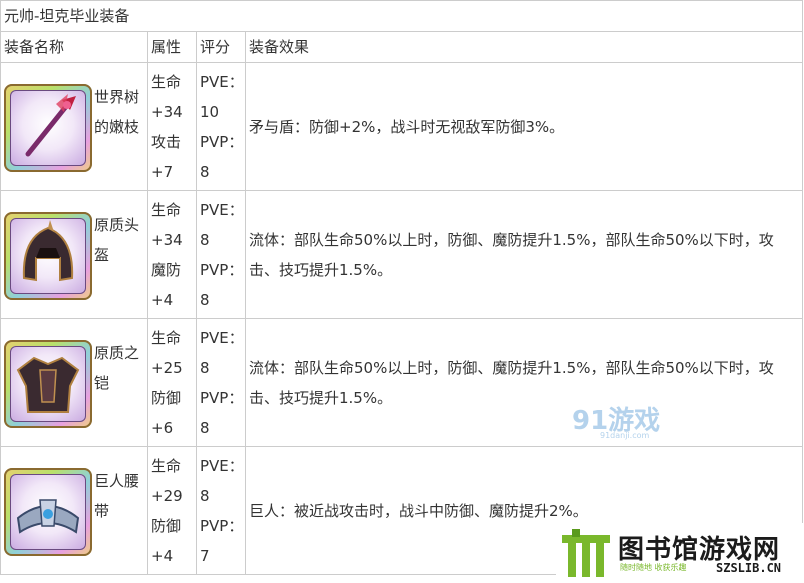 Image resolution: width=804 pixels, height=583 pixels. Describe the element at coordinates (653, 567) in the screenshot. I see `logo-tagline: 随时随地 收获乐趣` at that location.